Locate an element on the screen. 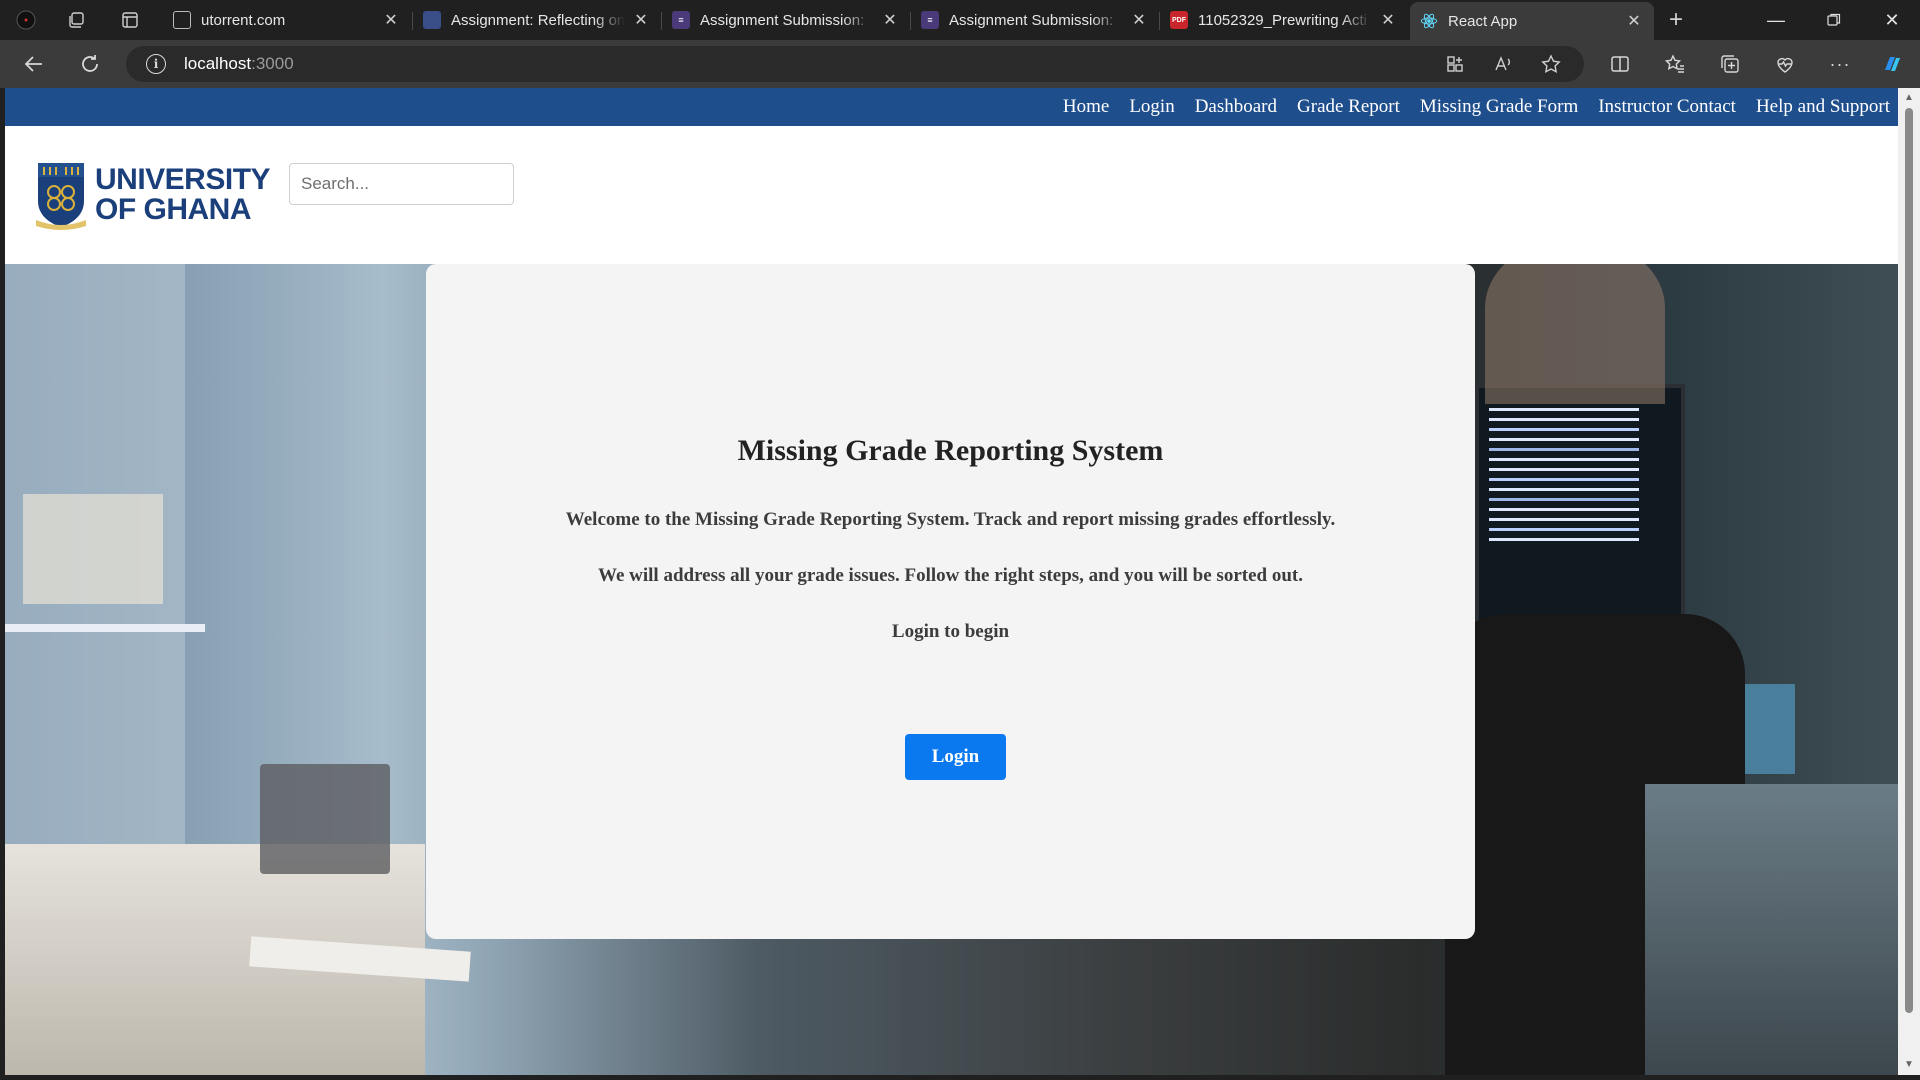 Image resolution: width=1920 pixels, height=1080 pixels. browser-tab: PDF 11052329_Prewriting Acti ✕ is located at coordinates (1284, 20).